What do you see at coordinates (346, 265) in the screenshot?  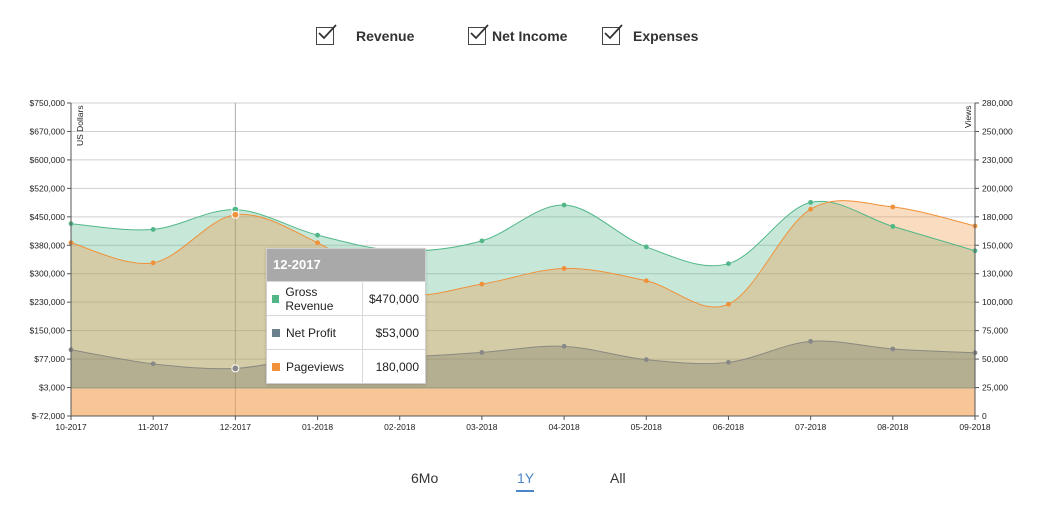 I see `tooltip-title: 12-2017` at bounding box center [346, 265].